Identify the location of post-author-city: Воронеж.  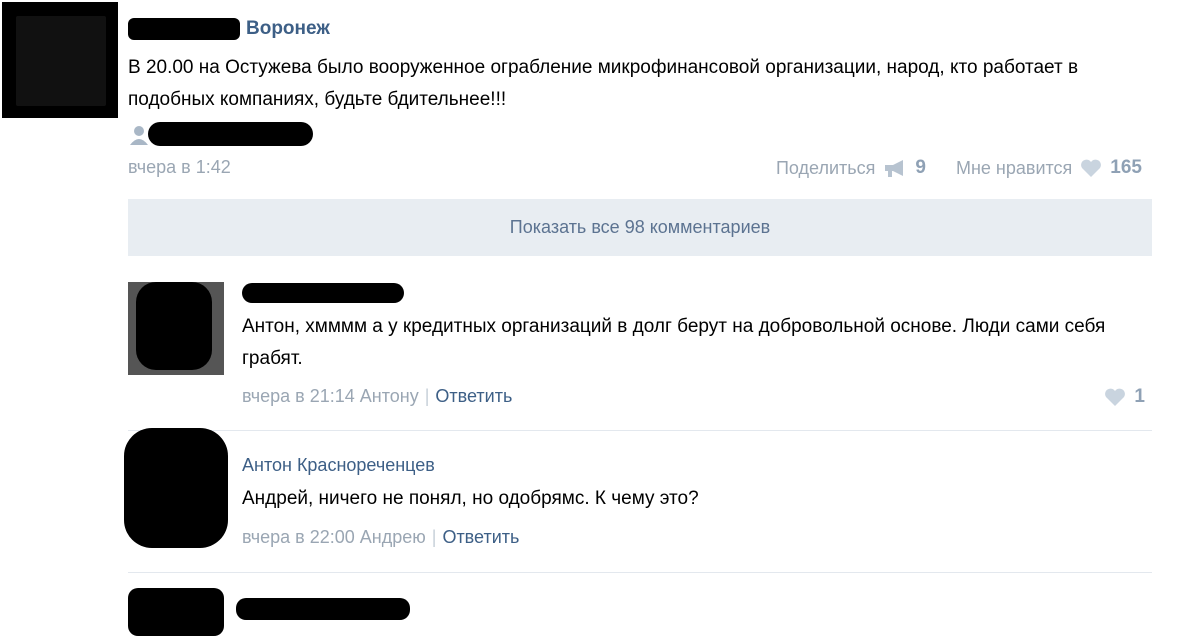
(288, 29).